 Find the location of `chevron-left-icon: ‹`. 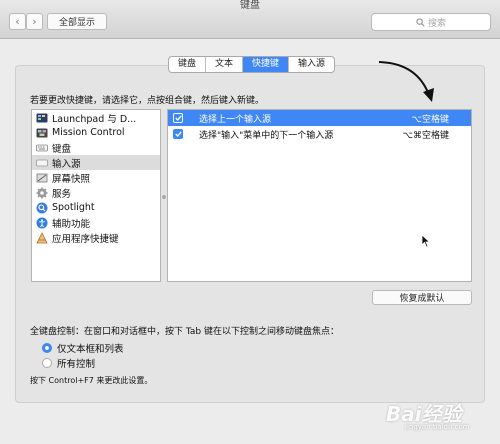

chevron-left-icon: ‹ is located at coordinates (17, 21).